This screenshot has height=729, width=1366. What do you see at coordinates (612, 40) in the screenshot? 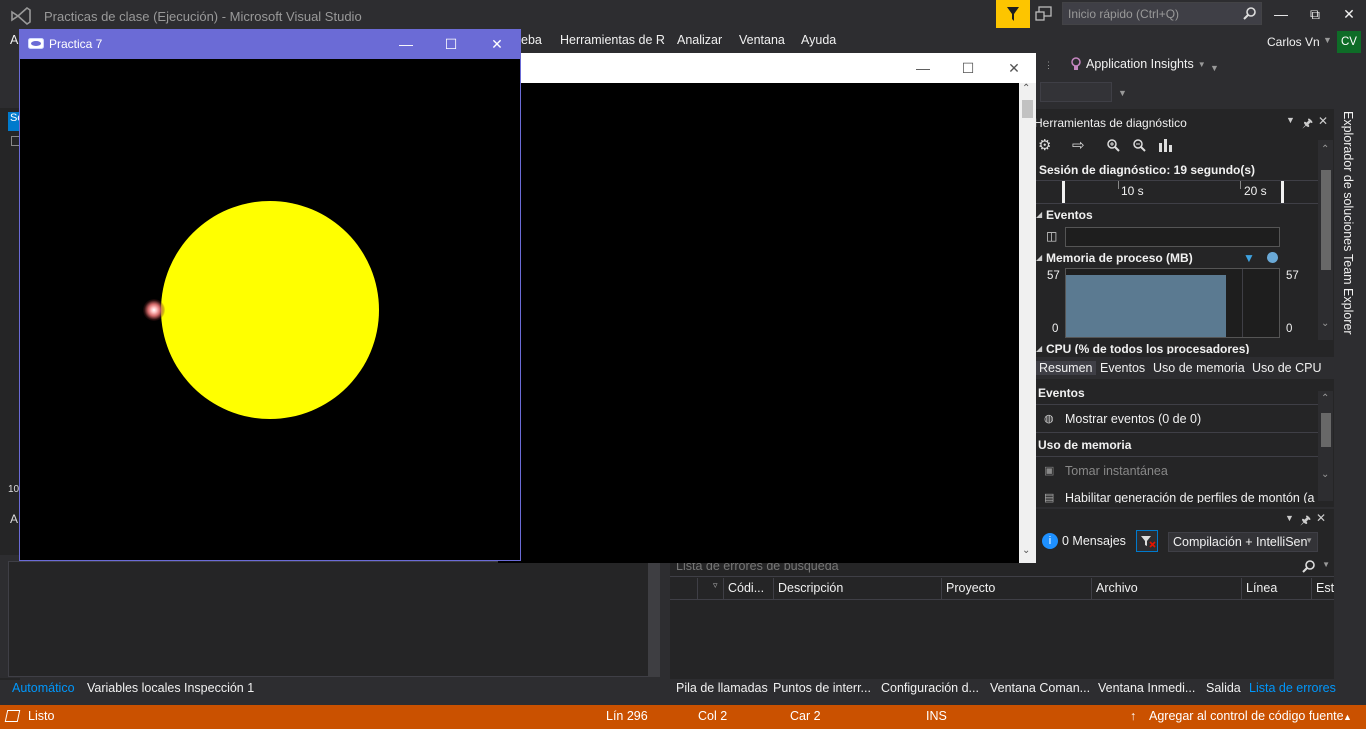
I see `menu-herramientas-r: Herramientas de R` at bounding box center [612, 40].